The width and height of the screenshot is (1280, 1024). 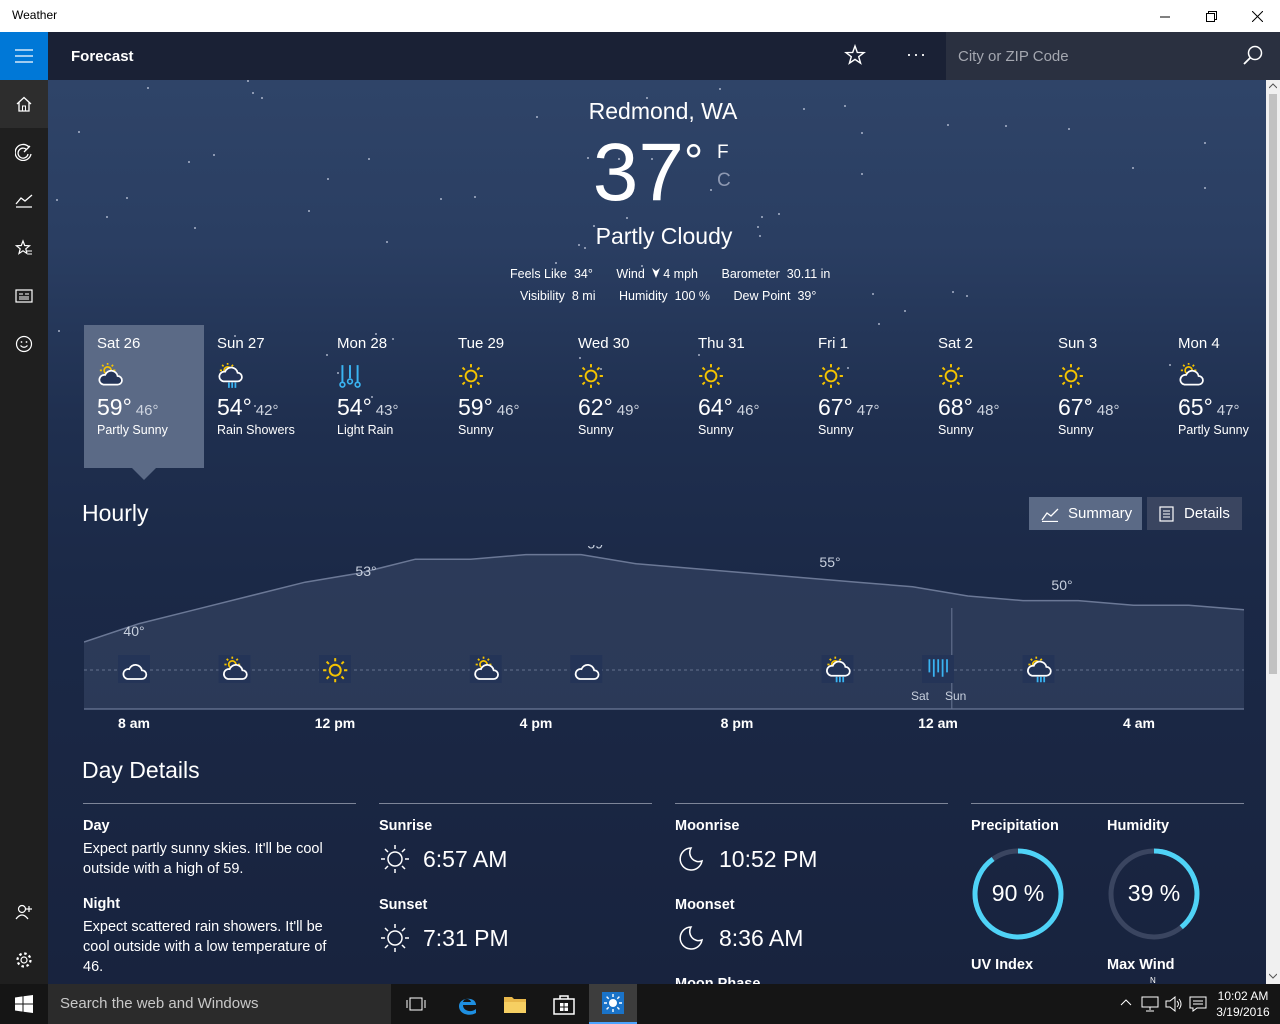 What do you see at coordinates (564, 1004) in the screenshot?
I see `store-button` at bounding box center [564, 1004].